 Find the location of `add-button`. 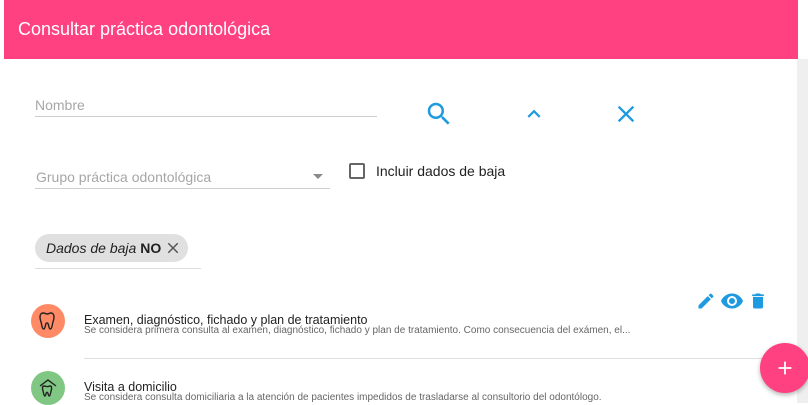

add-button is located at coordinates (784, 368).